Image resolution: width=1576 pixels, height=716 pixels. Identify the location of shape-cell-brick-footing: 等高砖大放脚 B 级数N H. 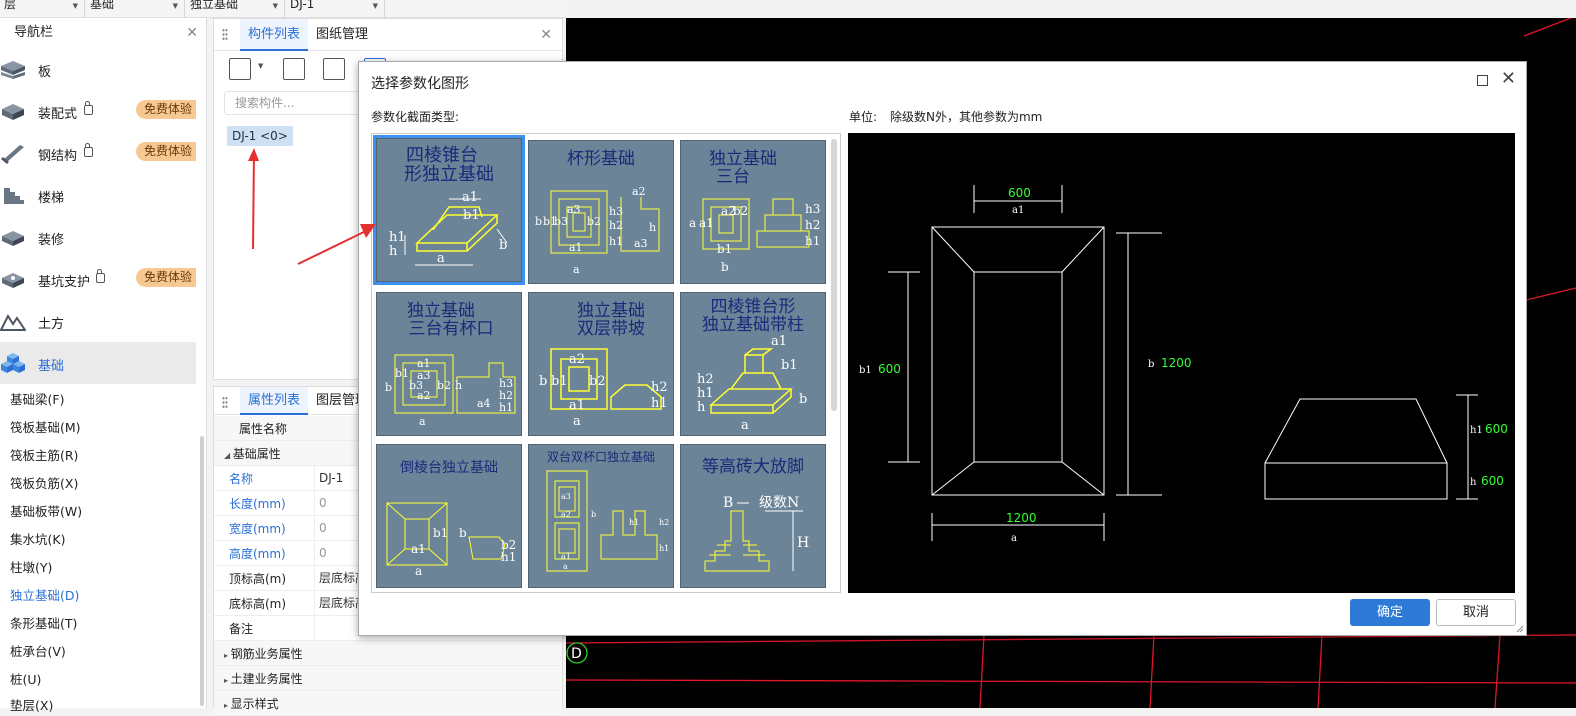
(753, 516).